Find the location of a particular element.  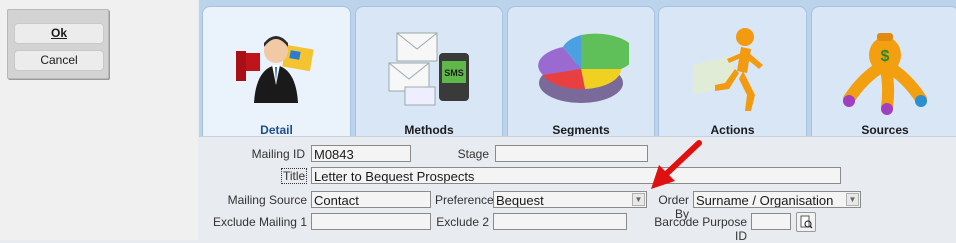

ok-button: Ok is located at coordinates (59, 33).